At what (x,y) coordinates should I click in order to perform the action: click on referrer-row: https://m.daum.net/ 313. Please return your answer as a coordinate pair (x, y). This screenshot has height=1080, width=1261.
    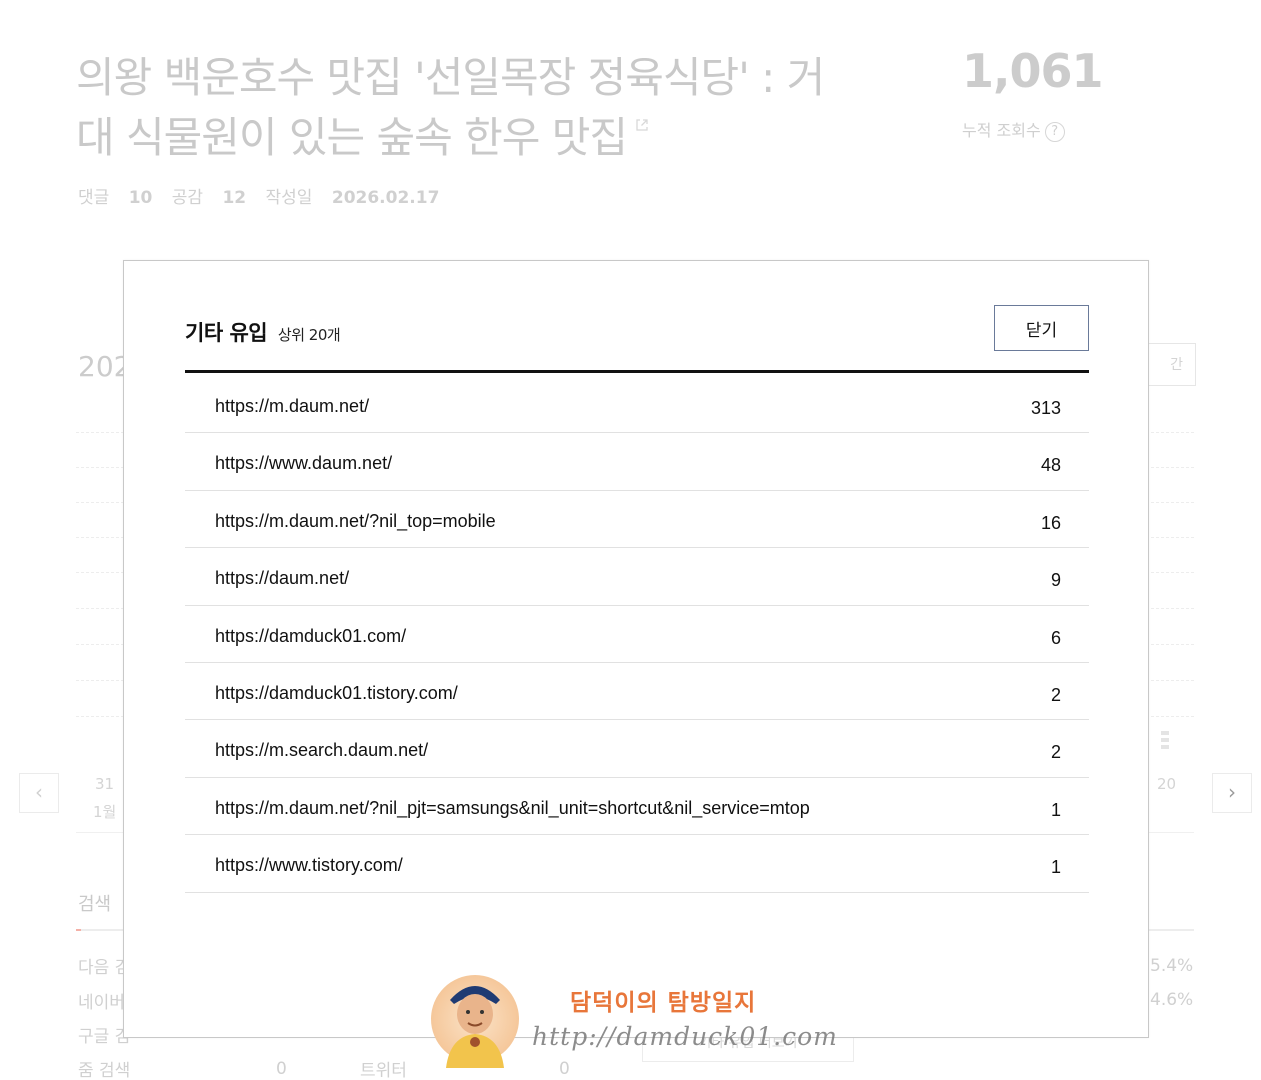
    Looking at the image, I should click on (637, 405).